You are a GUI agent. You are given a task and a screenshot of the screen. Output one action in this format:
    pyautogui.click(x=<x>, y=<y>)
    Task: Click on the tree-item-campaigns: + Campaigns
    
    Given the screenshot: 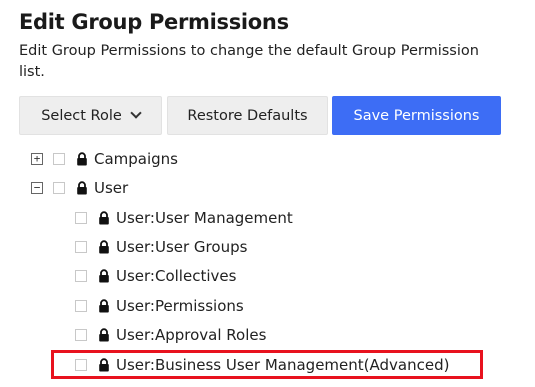 What is the action you would take?
    pyautogui.click(x=104, y=159)
    